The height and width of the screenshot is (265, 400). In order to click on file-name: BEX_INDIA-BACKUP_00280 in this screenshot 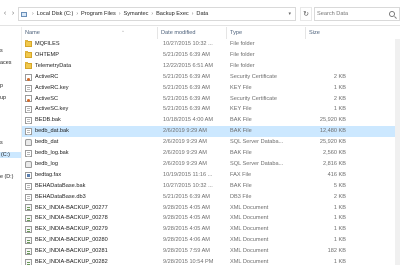, I will do `click(71, 240)`.